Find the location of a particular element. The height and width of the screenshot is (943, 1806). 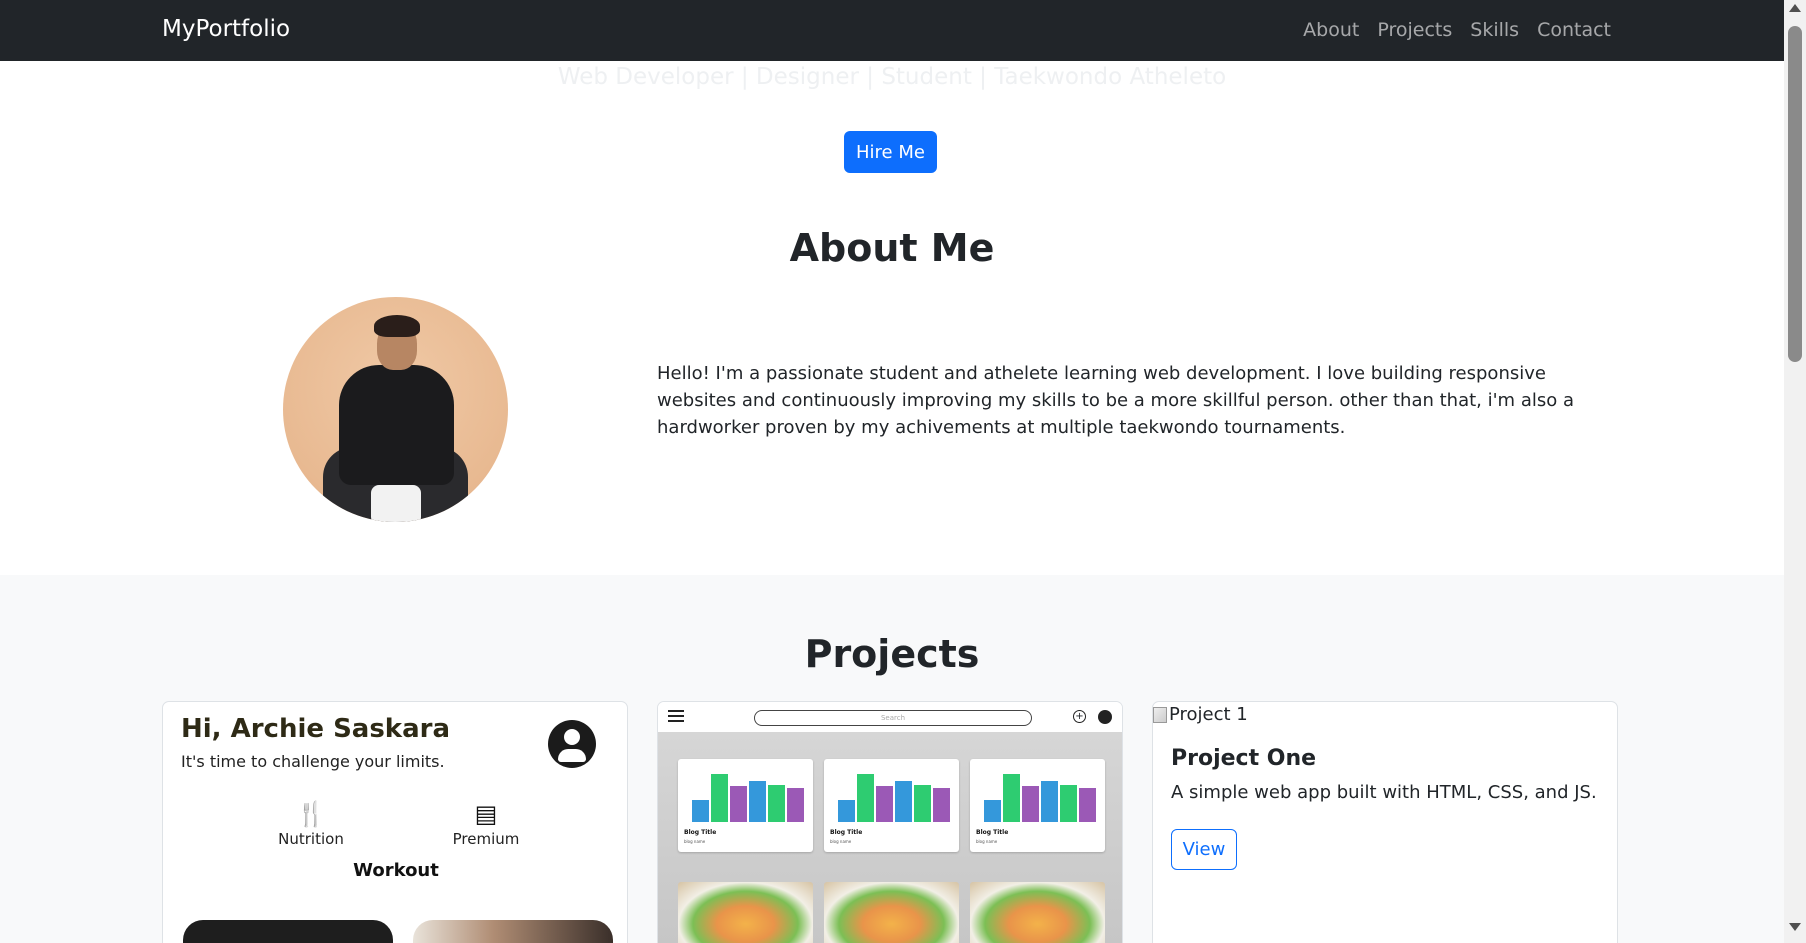

mock-topbar: Search + is located at coordinates (890, 717).